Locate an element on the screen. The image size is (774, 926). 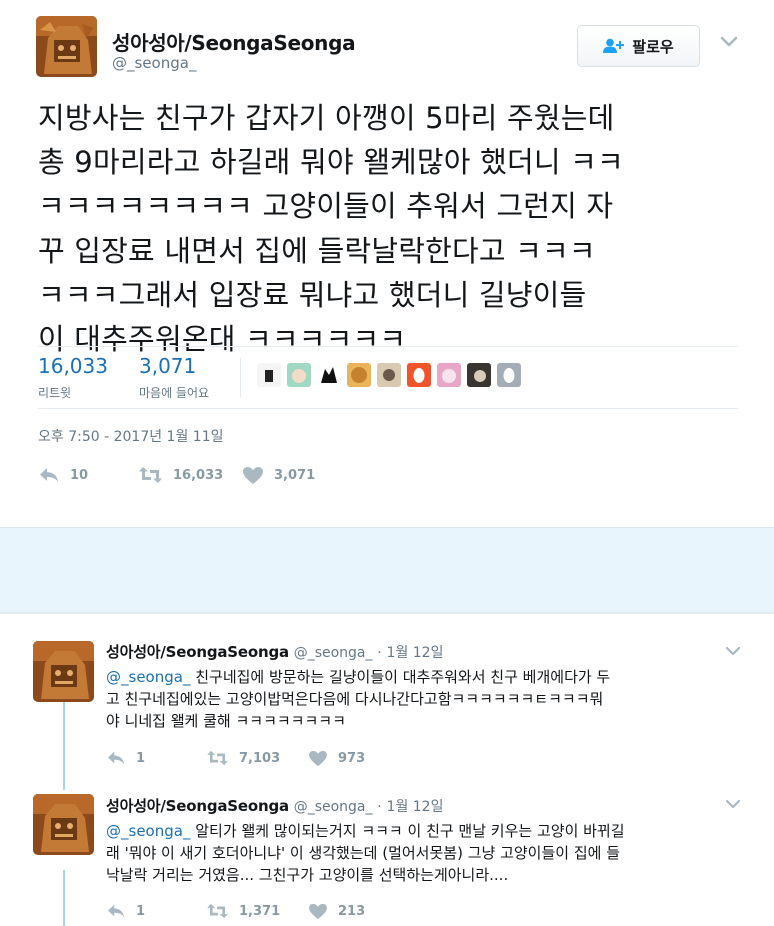
tweet-text-line: 꾸 입장료 내면서 집에 들락날락한다고 ㅋㅋㅋ is located at coordinates (317, 250).